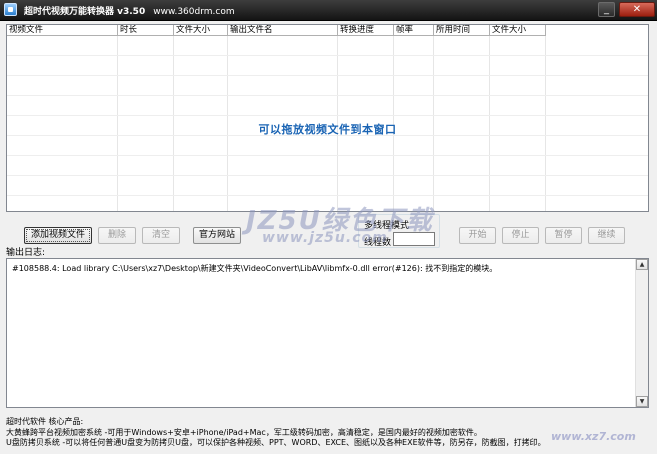 This screenshot has height=454, width=657. Describe the element at coordinates (637, 9) in the screenshot. I see `close-button: ✕` at that location.